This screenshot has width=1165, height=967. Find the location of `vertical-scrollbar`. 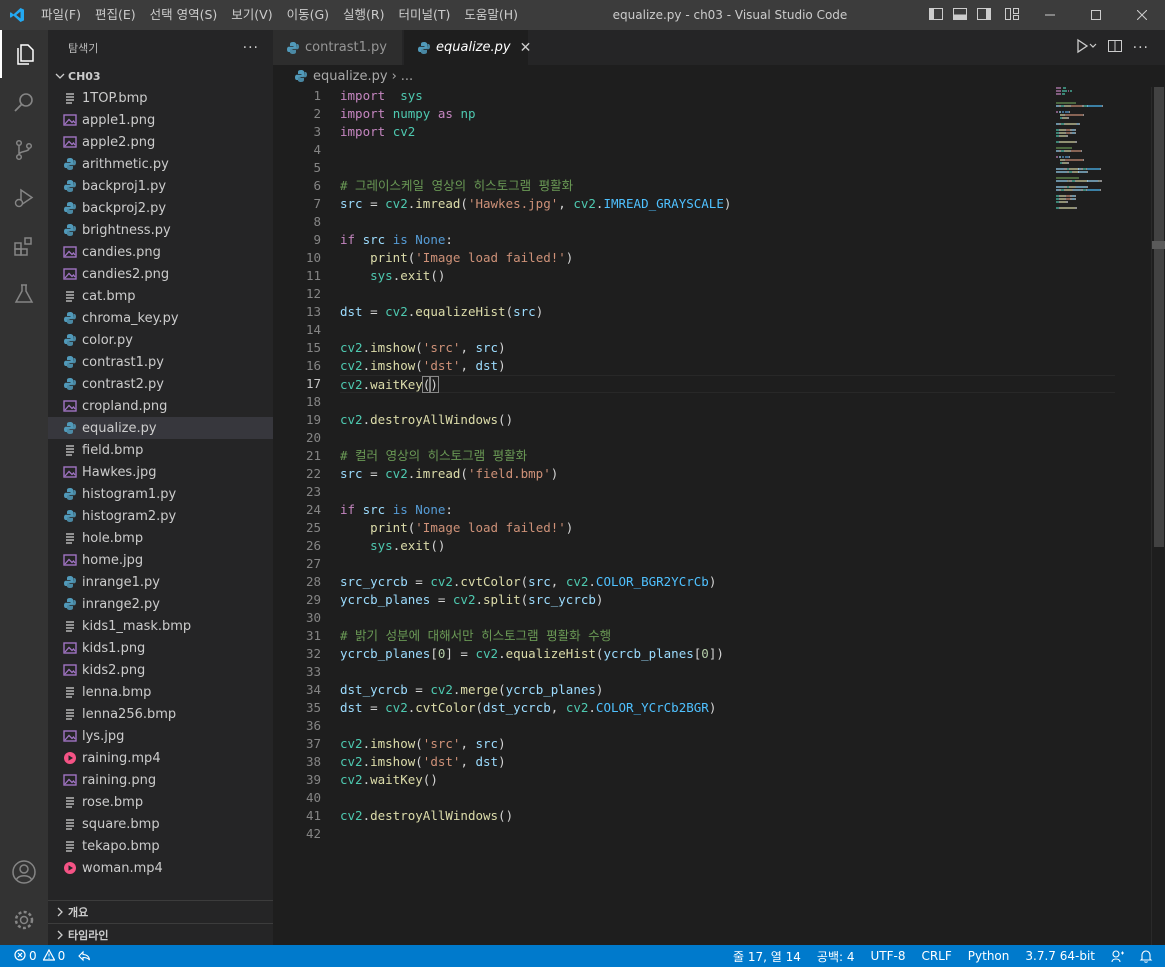

vertical-scrollbar is located at coordinates (1158, 516).